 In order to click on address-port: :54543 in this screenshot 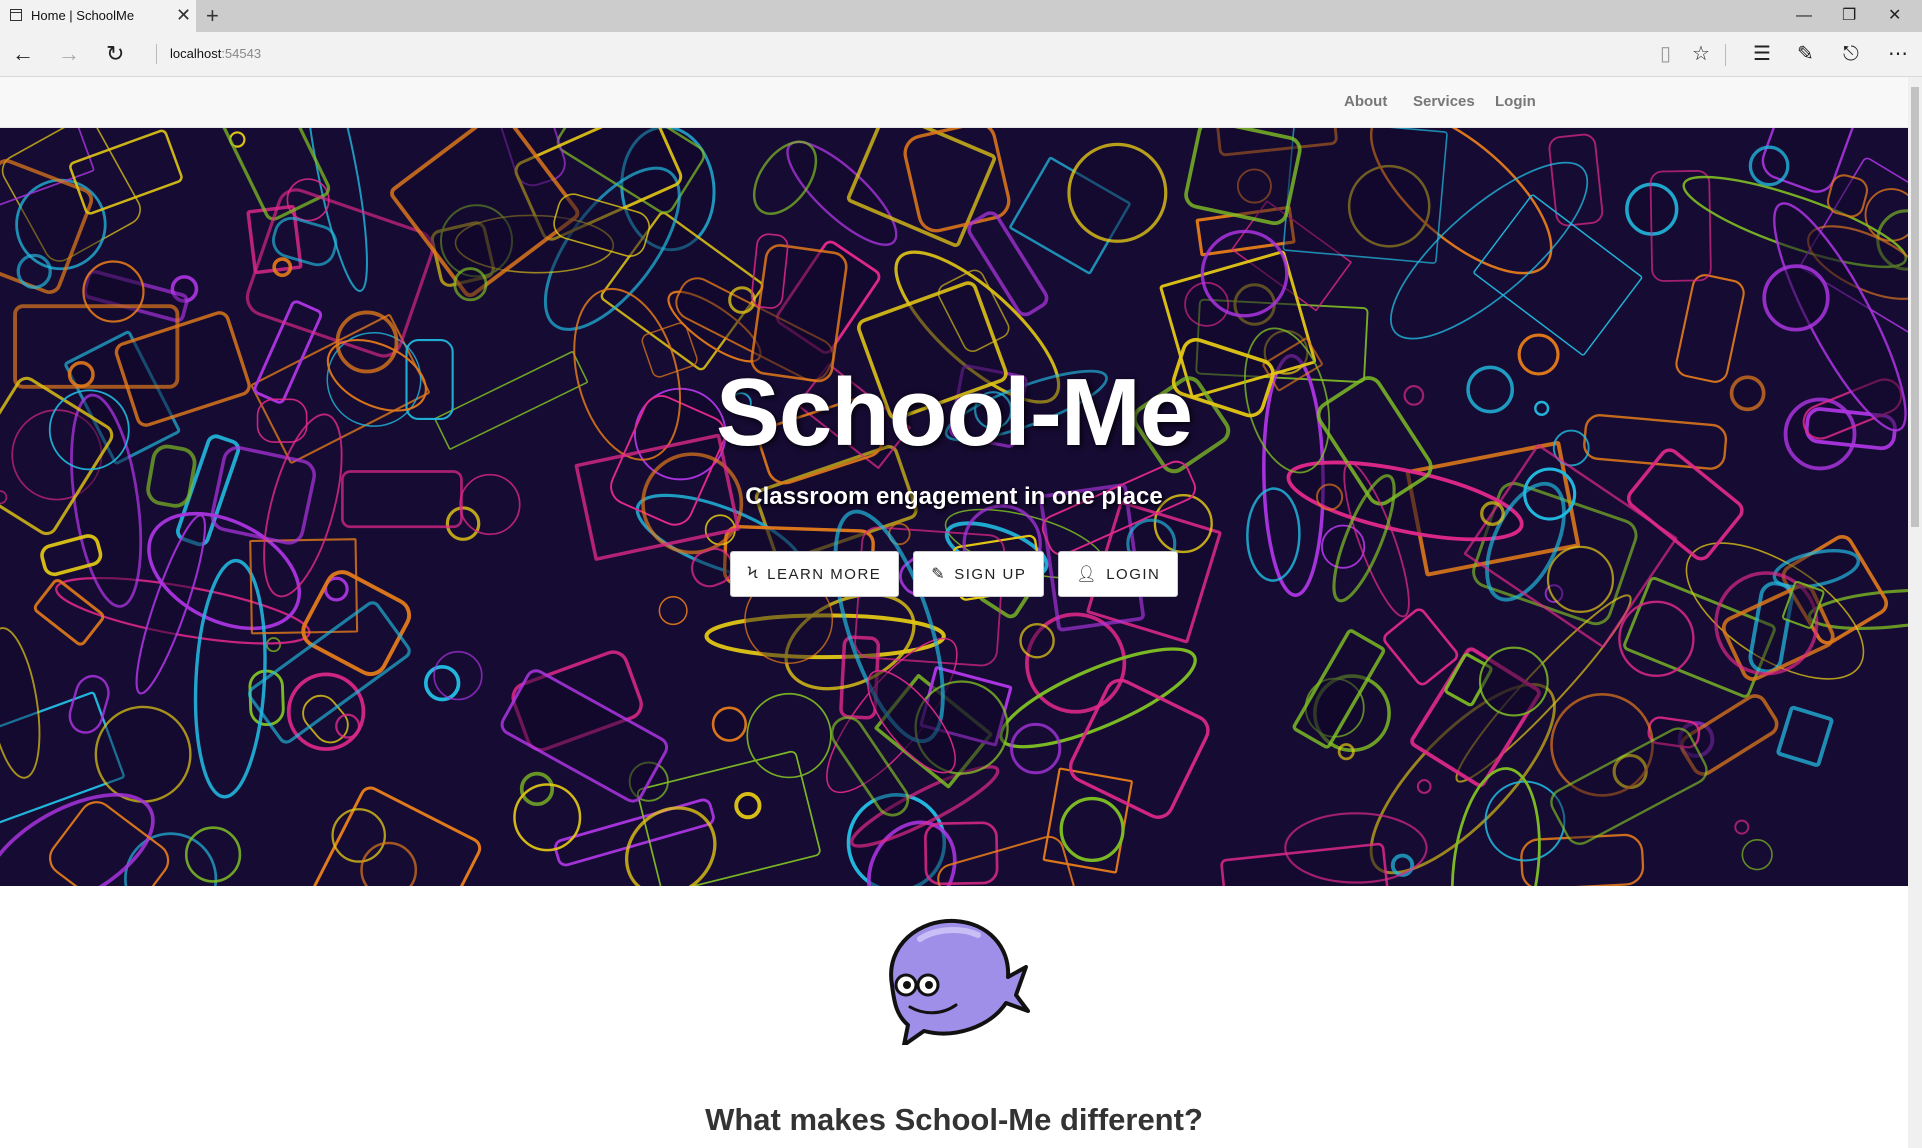, I will do `click(241, 53)`.